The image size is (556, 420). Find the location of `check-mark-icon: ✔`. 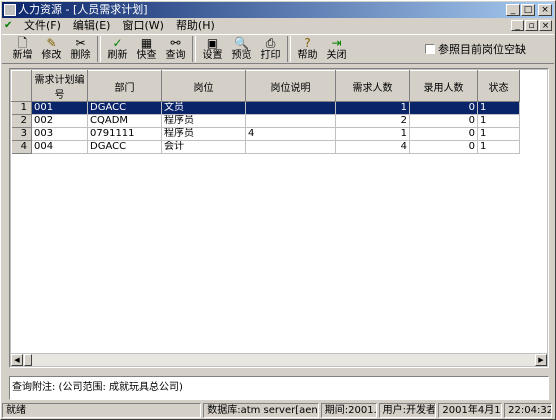

check-mark-icon: ✔ is located at coordinates (8, 25).